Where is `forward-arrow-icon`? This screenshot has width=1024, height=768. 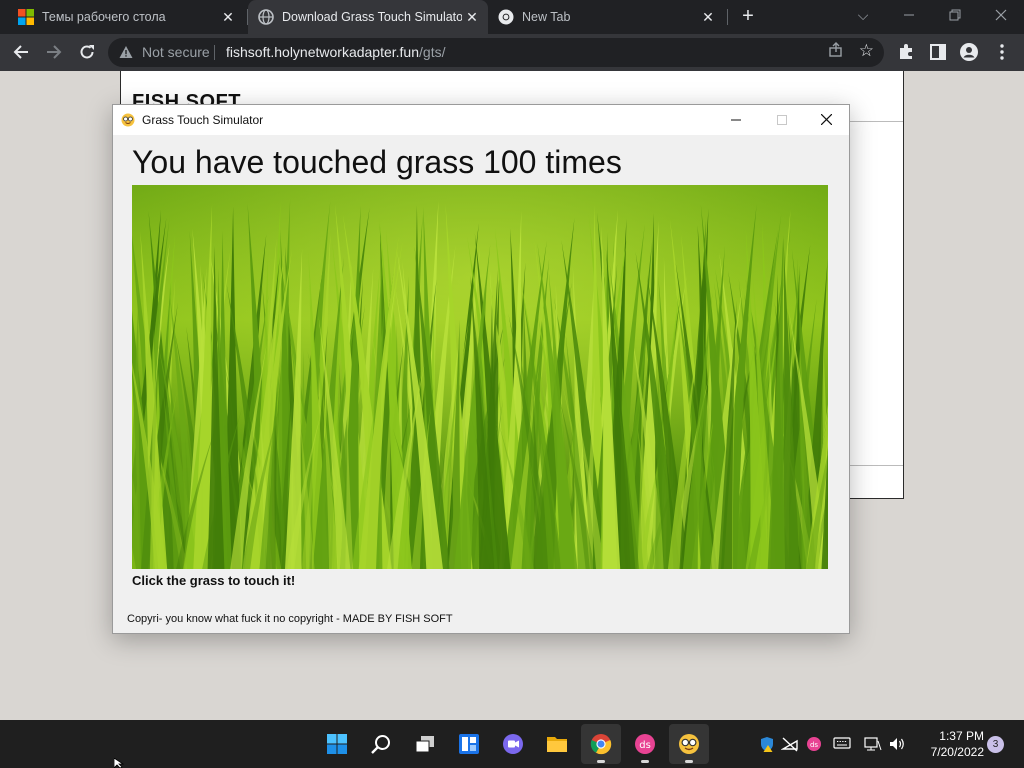 forward-arrow-icon is located at coordinates (54, 52).